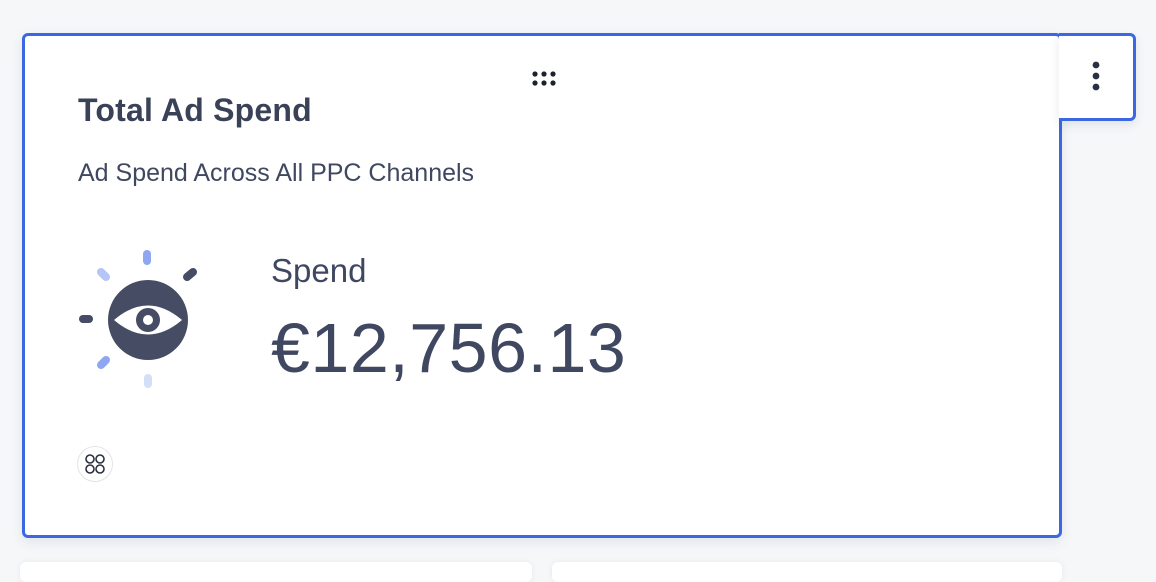 Image resolution: width=1156 pixels, height=582 pixels. What do you see at coordinates (141, 319) in the screenshot?
I see `eye-icon` at bounding box center [141, 319].